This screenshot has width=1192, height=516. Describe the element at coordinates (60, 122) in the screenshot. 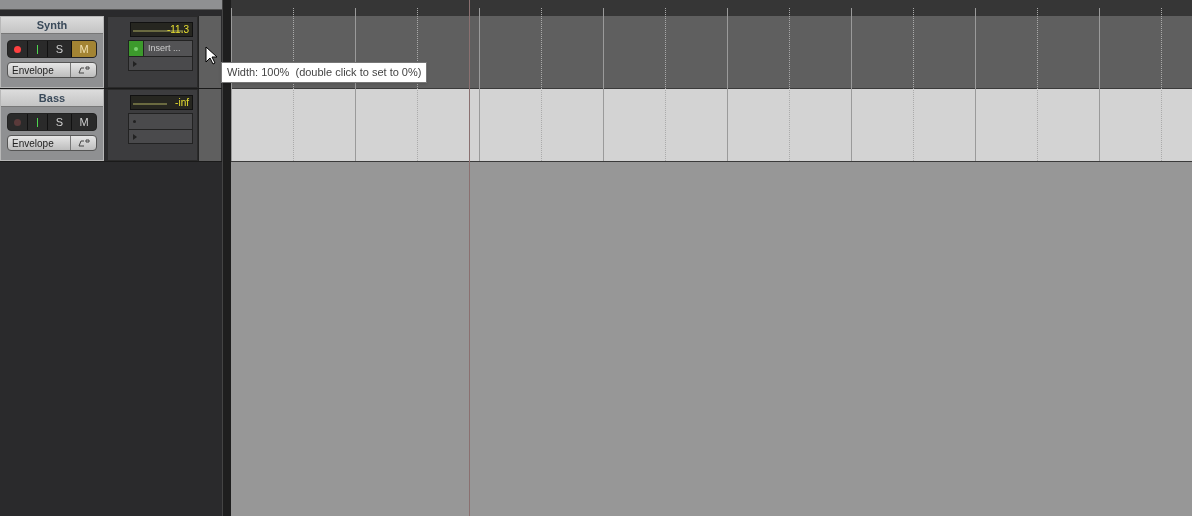

I see `solo-button: S` at that location.